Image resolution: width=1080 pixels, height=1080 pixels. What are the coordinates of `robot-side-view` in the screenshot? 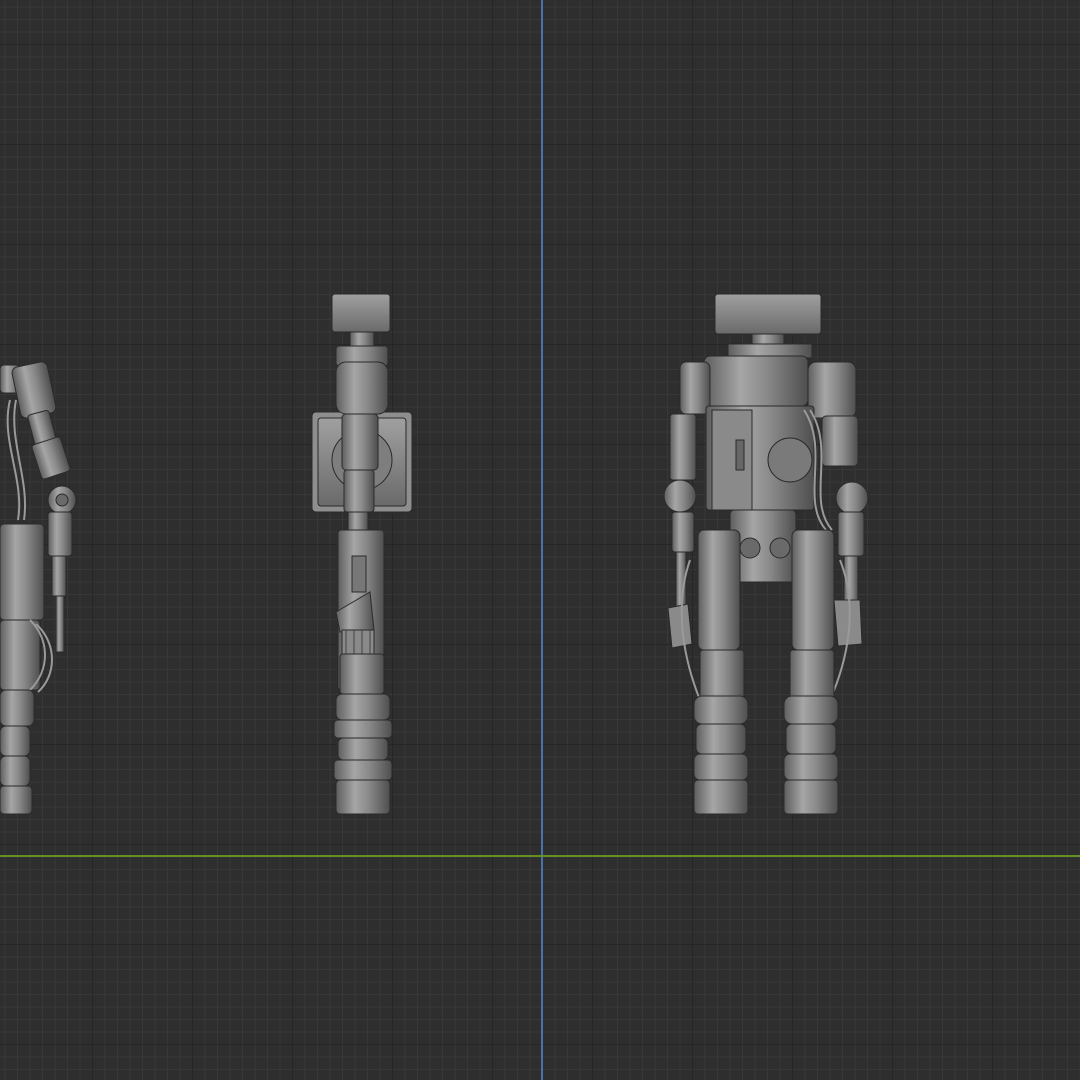 It's located at (38, 588).